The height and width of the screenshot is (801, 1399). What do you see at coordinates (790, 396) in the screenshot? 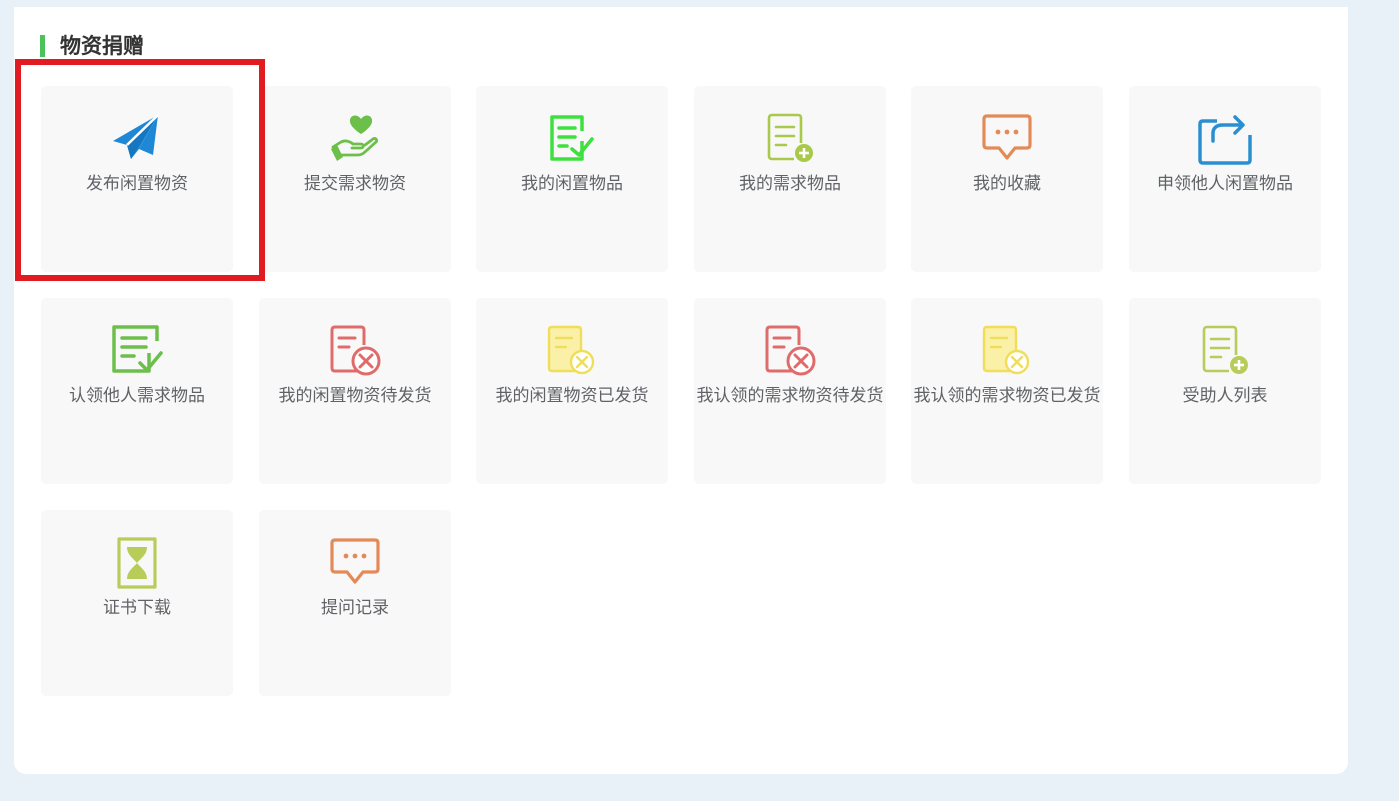
I see `card-label: 我认领的需求物资待发货` at bounding box center [790, 396].